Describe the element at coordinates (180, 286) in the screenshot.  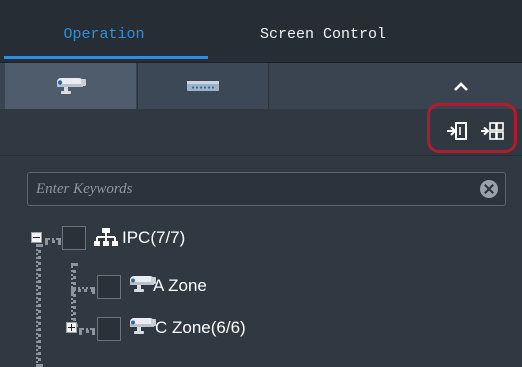
I see `tree-item-a-zone: A Zone` at that location.